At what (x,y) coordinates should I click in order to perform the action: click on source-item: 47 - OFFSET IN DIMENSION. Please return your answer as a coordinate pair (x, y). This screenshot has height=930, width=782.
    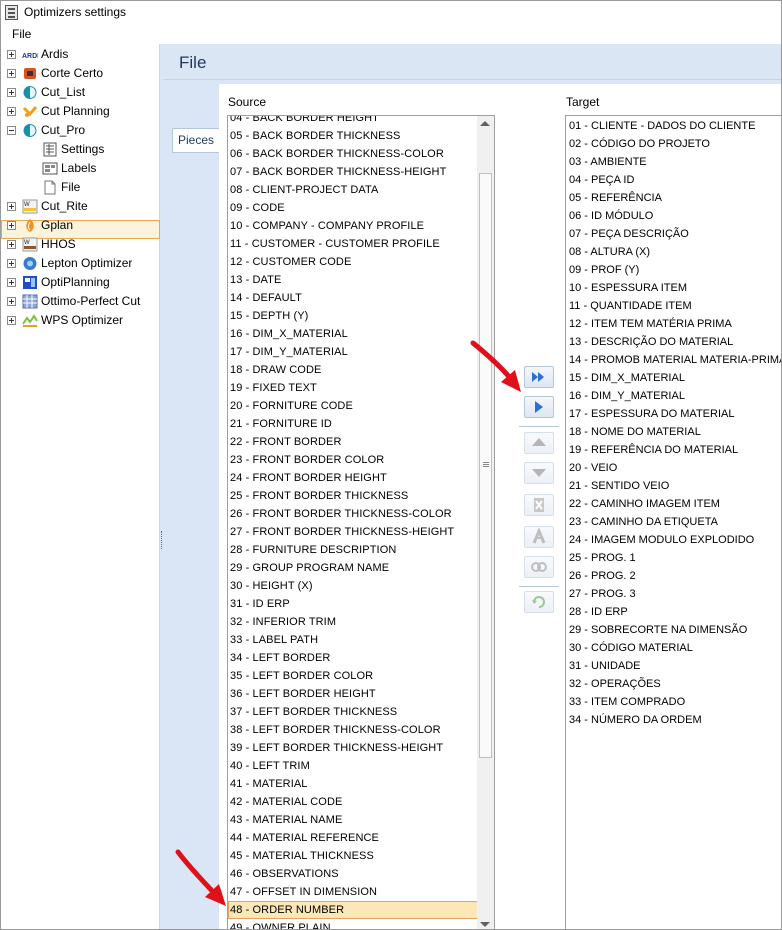
    Looking at the image, I should click on (353, 892).